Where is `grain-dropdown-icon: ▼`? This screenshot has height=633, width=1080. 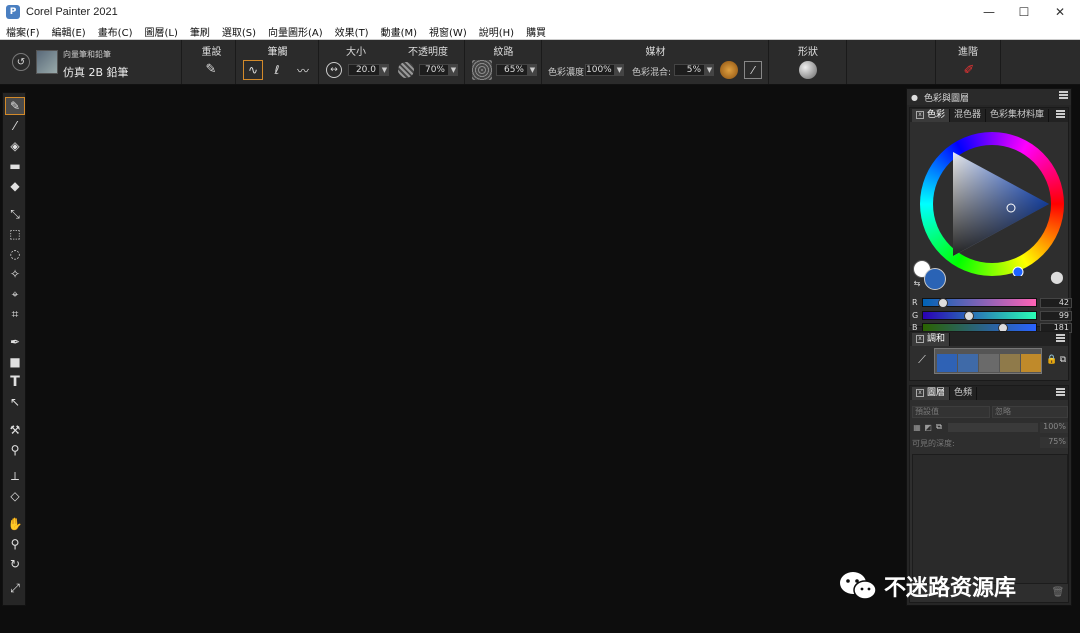 grain-dropdown-icon: ▼ is located at coordinates (532, 70).